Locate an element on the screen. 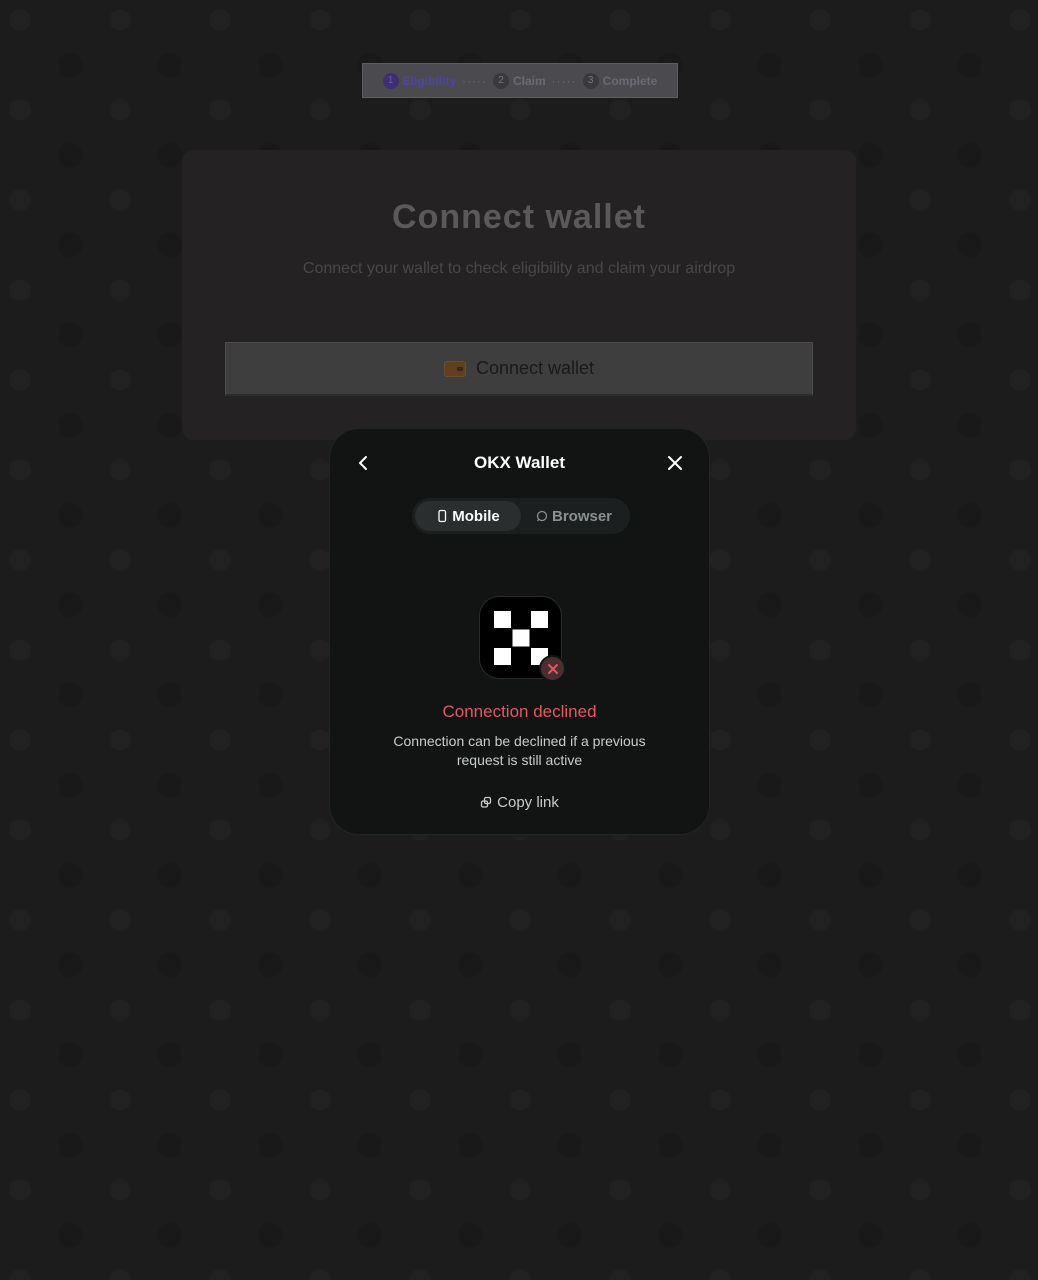 Image resolution: width=1038 pixels, height=1280 pixels. close-button is located at coordinates (675, 463).